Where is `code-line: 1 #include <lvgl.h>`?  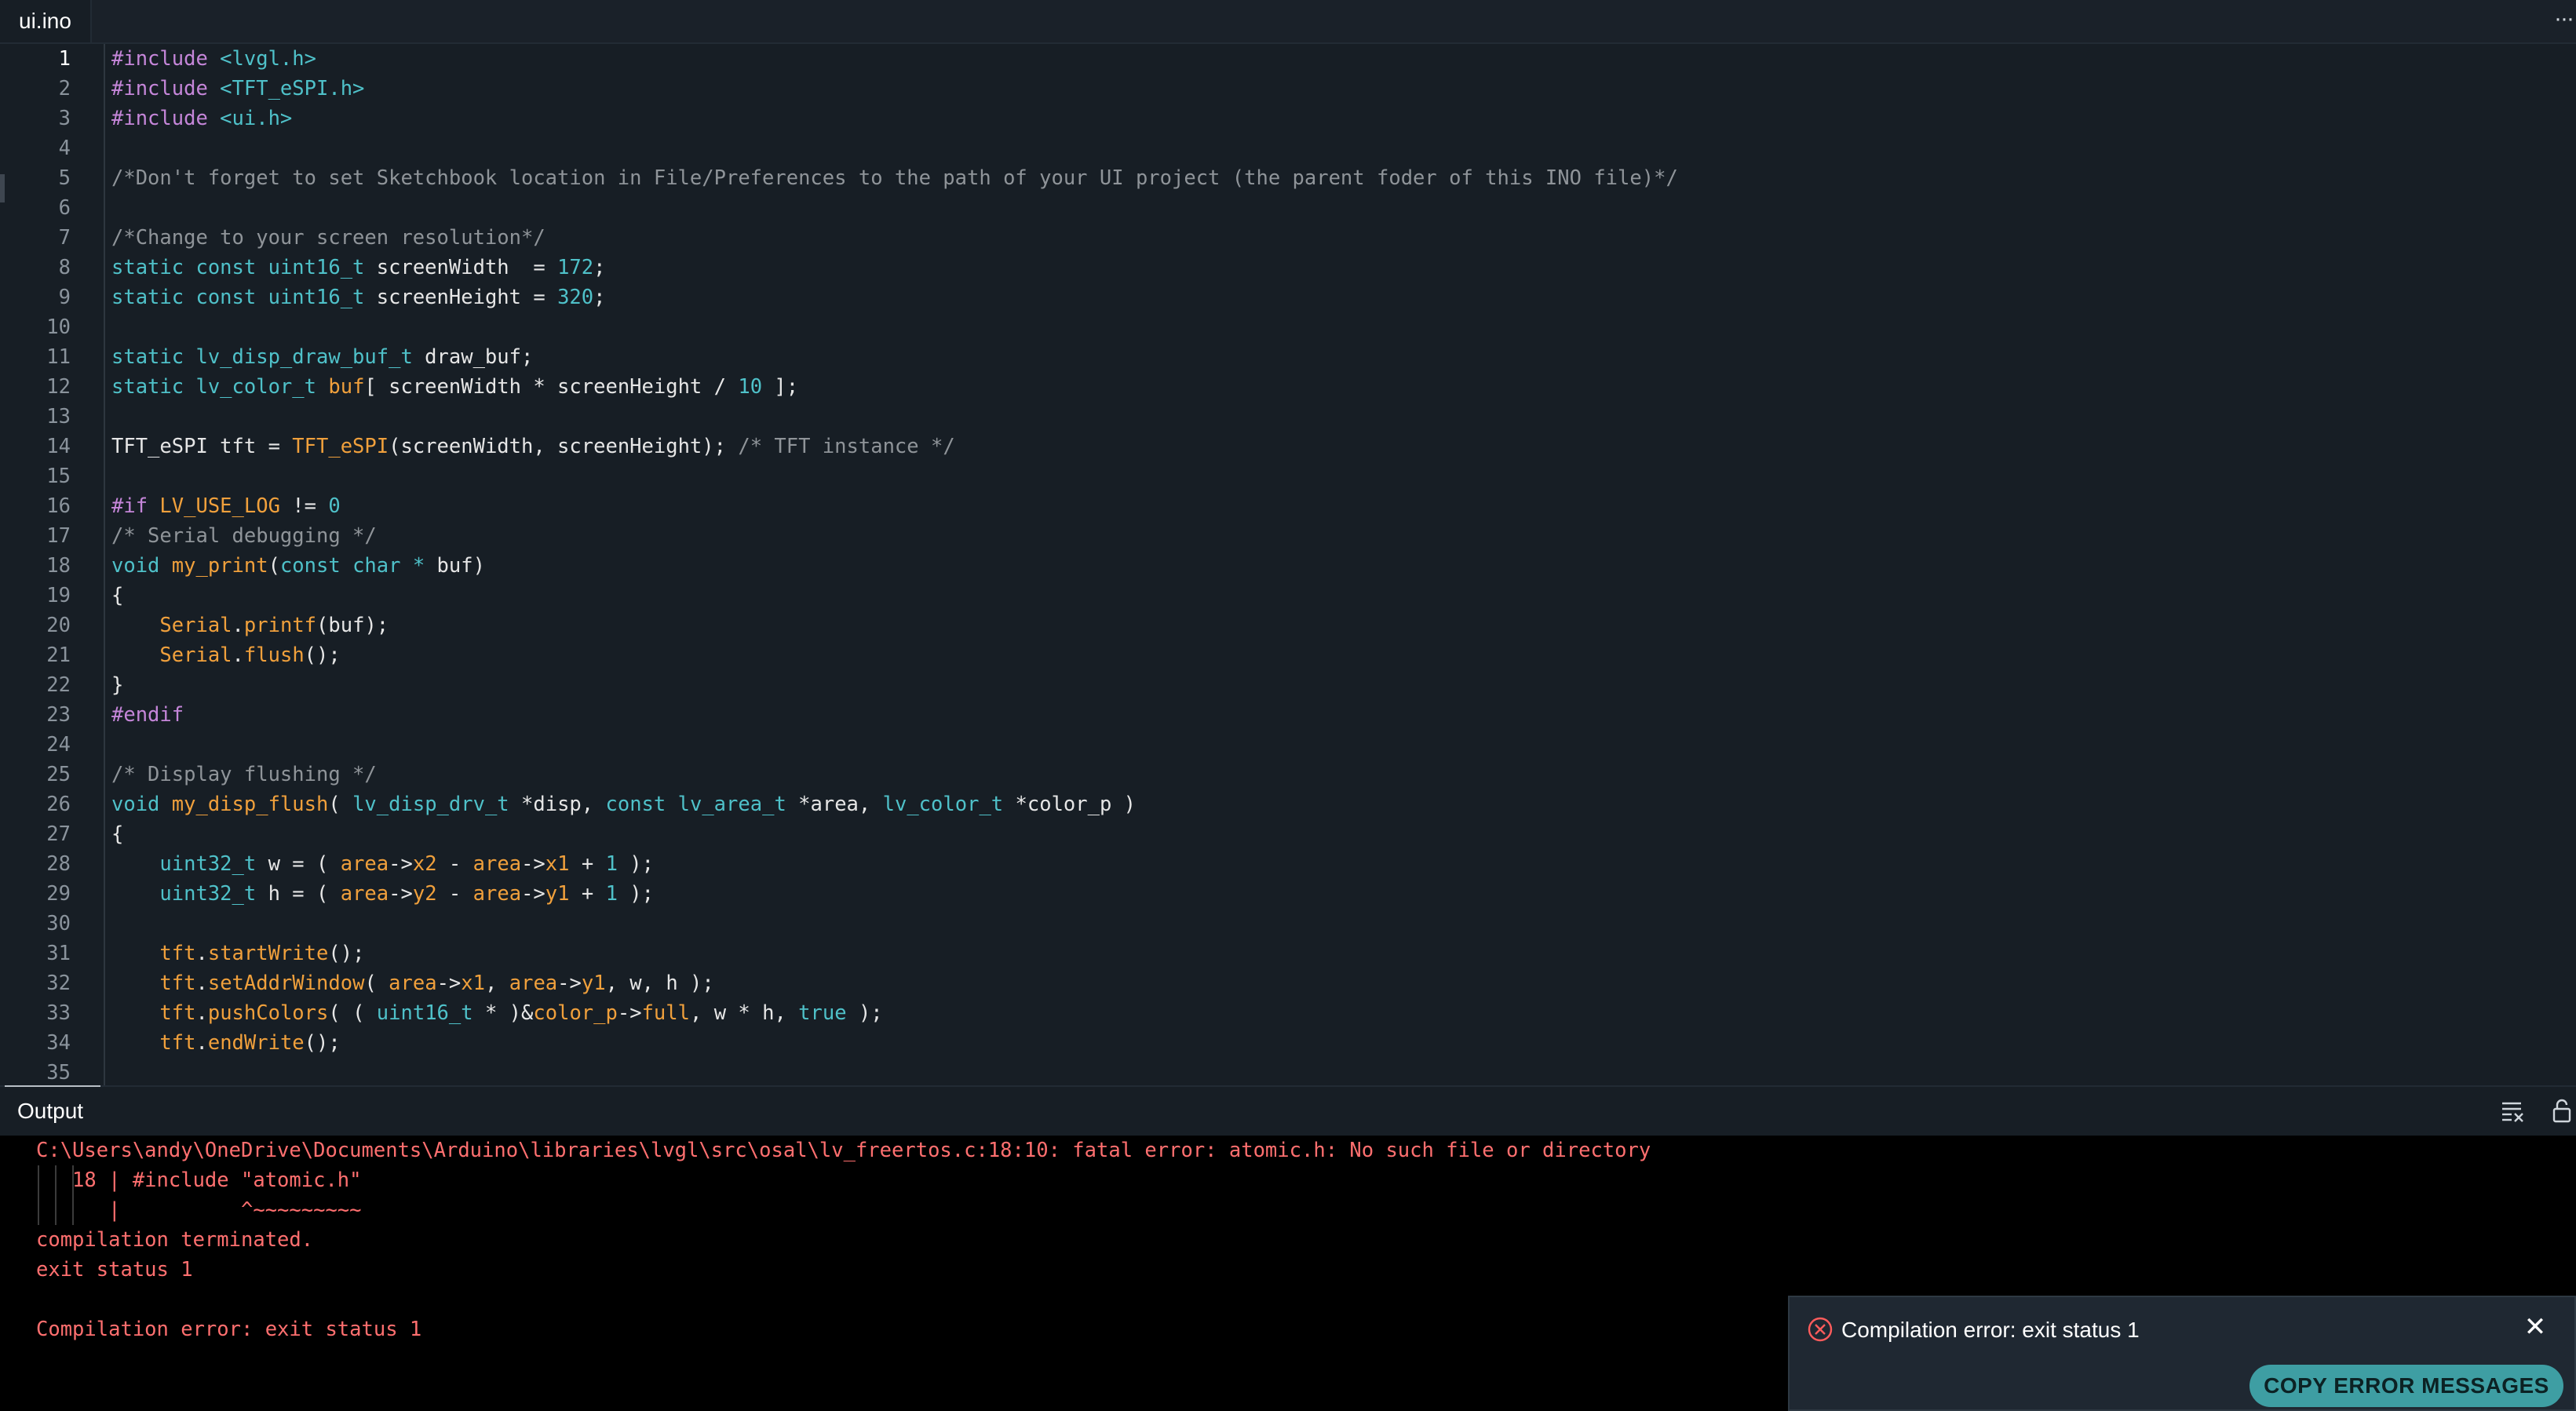
code-line: 1 #include <lvgl.h> is located at coordinates (1288, 59).